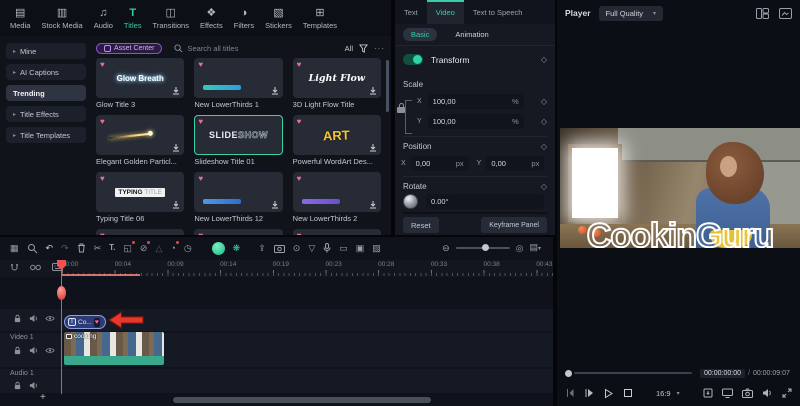 The height and width of the screenshot is (406, 800). What do you see at coordinates (158, 248) in the screenshot?
I see `mask-icon: △` at bounding box center [158, 248].